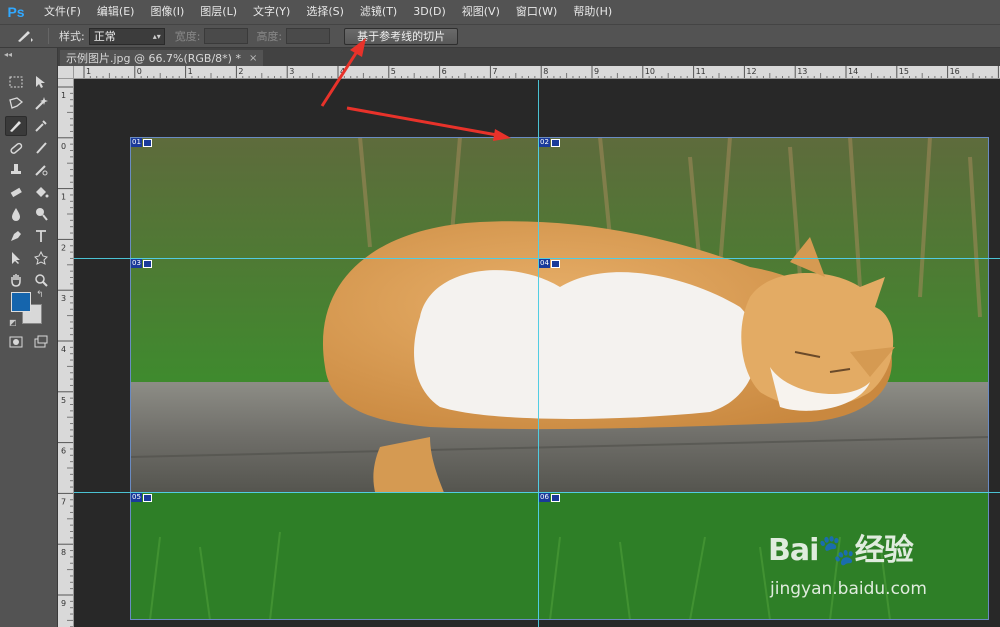 The width and height of the screenshot is (1000, 627). I want to click on close-icon: ×, so click(253, 58).